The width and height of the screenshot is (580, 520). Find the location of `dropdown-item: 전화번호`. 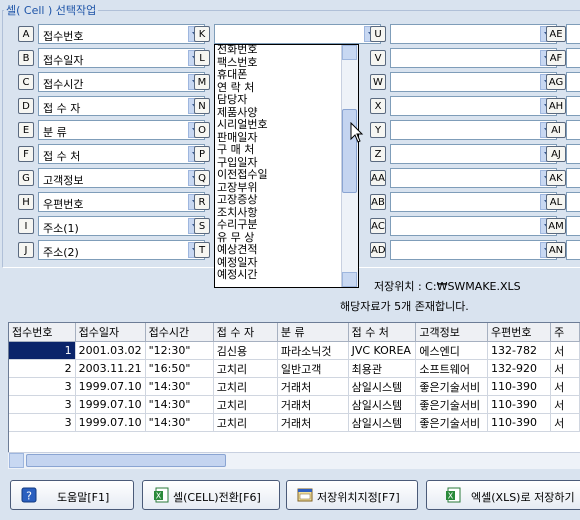

dropdown-item: 전화번호 is located at coordinates (280, 50).